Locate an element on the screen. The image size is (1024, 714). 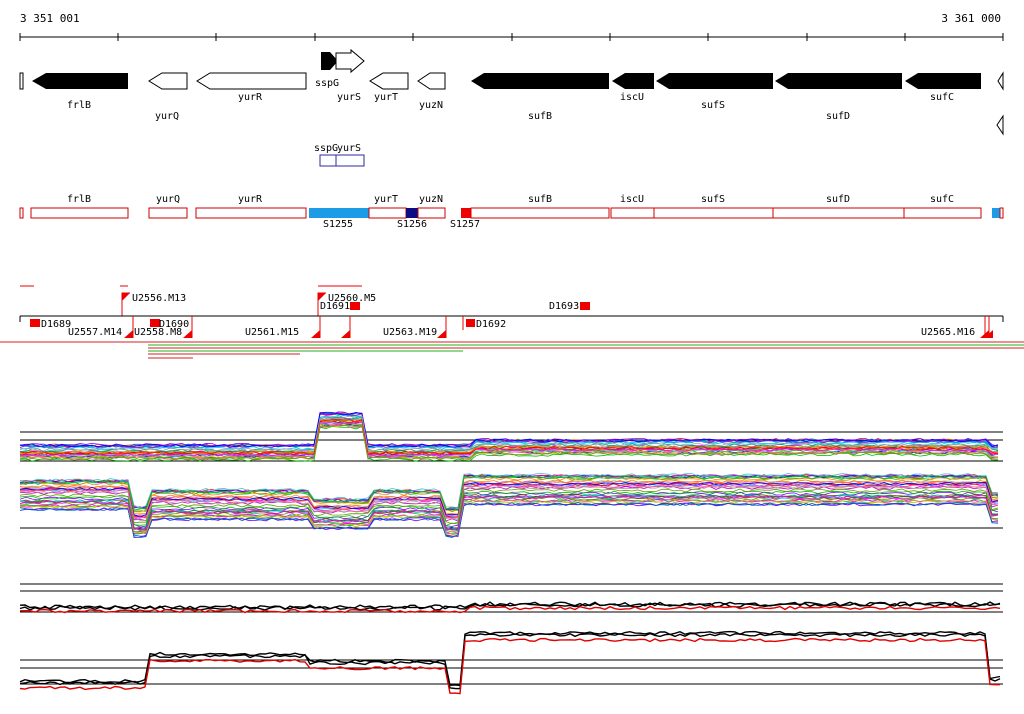
feature-label-U2556-M13: U2556.M13 is located at coordinates (159, 299).